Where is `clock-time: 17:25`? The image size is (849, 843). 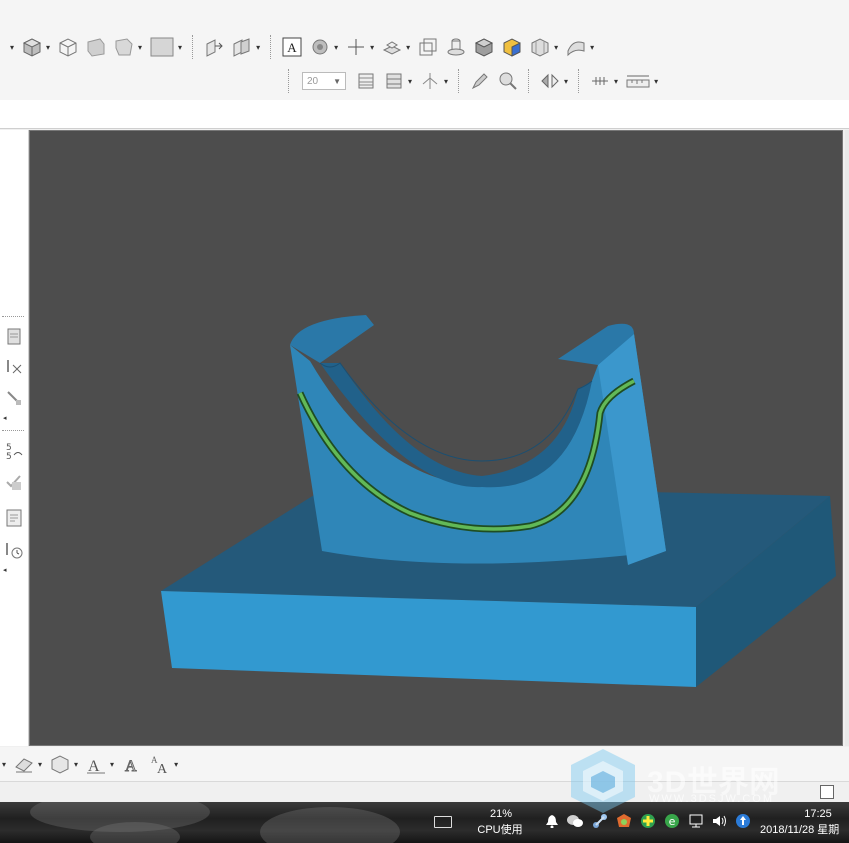
clock-time: 17:25 is located at coordinates (818, 814).